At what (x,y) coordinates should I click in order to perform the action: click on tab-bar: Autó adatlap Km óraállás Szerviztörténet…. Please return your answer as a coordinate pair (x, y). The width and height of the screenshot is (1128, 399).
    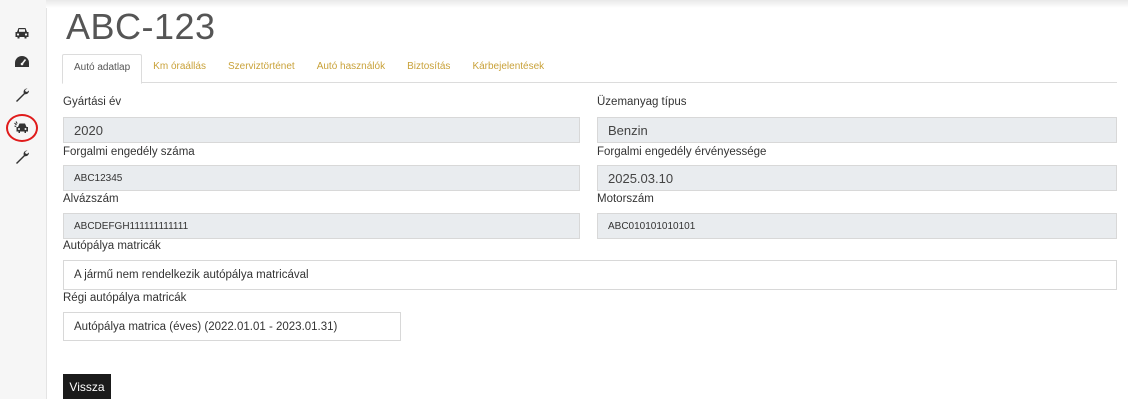
    Looking at the image, I should click on (589, 69).